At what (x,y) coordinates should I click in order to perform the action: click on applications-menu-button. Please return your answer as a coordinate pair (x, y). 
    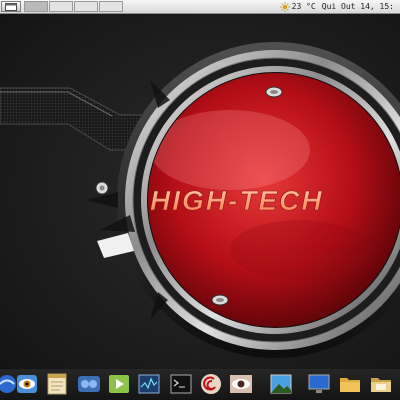
    Looking at the image, I should click on (11, 6).